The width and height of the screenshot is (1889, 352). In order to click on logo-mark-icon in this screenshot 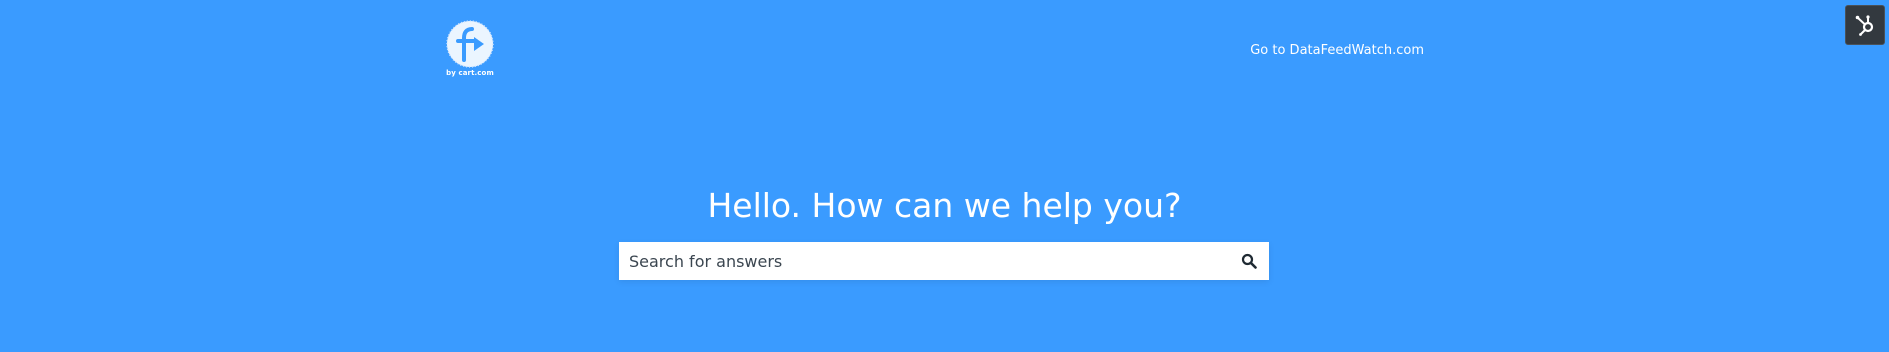, I will do `click(470, 44)`.